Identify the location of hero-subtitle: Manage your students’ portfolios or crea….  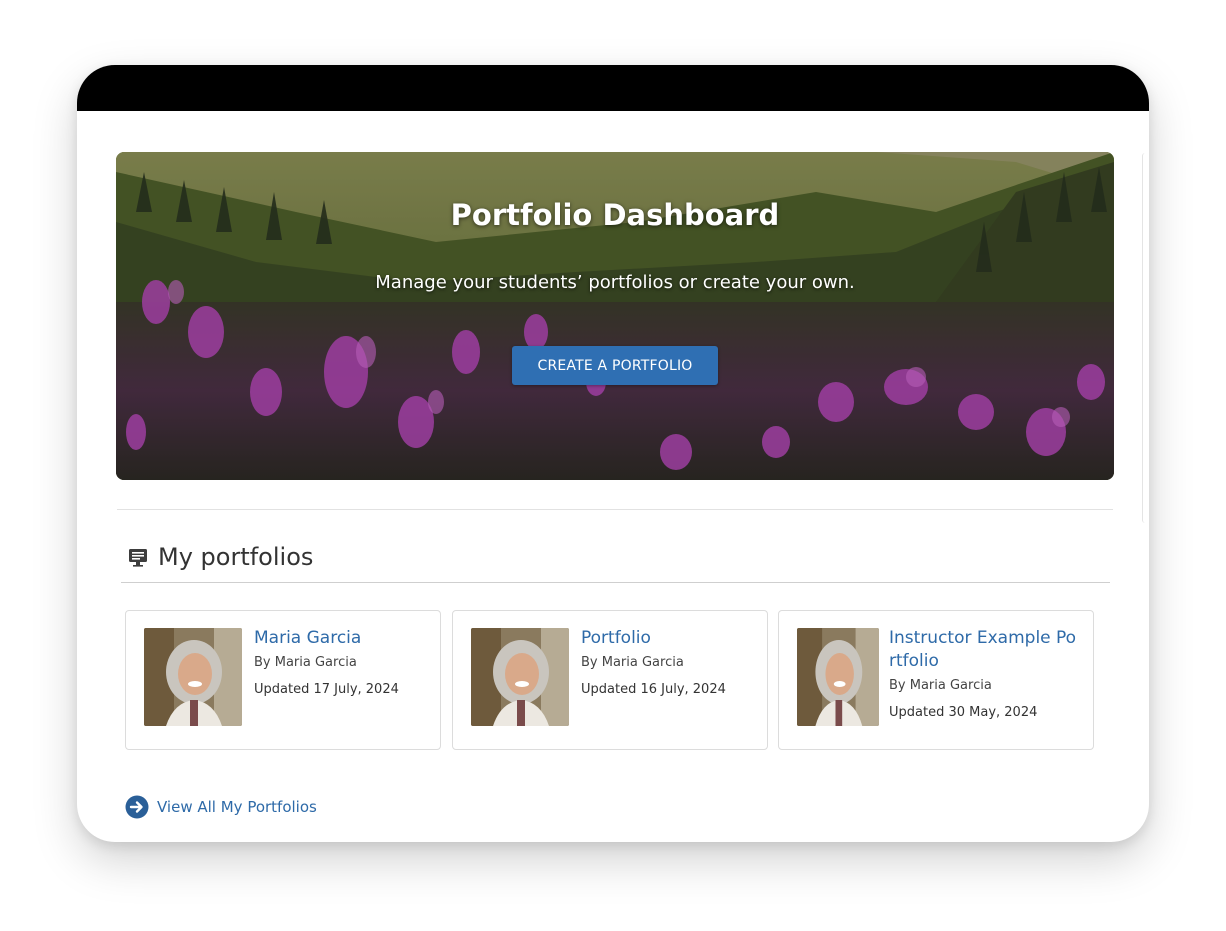
(615, 282).